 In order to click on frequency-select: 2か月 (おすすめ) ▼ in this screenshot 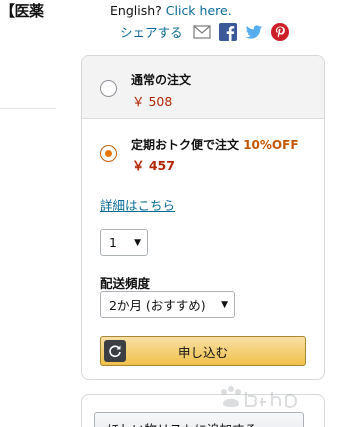, I will do `click(167, 304)`.